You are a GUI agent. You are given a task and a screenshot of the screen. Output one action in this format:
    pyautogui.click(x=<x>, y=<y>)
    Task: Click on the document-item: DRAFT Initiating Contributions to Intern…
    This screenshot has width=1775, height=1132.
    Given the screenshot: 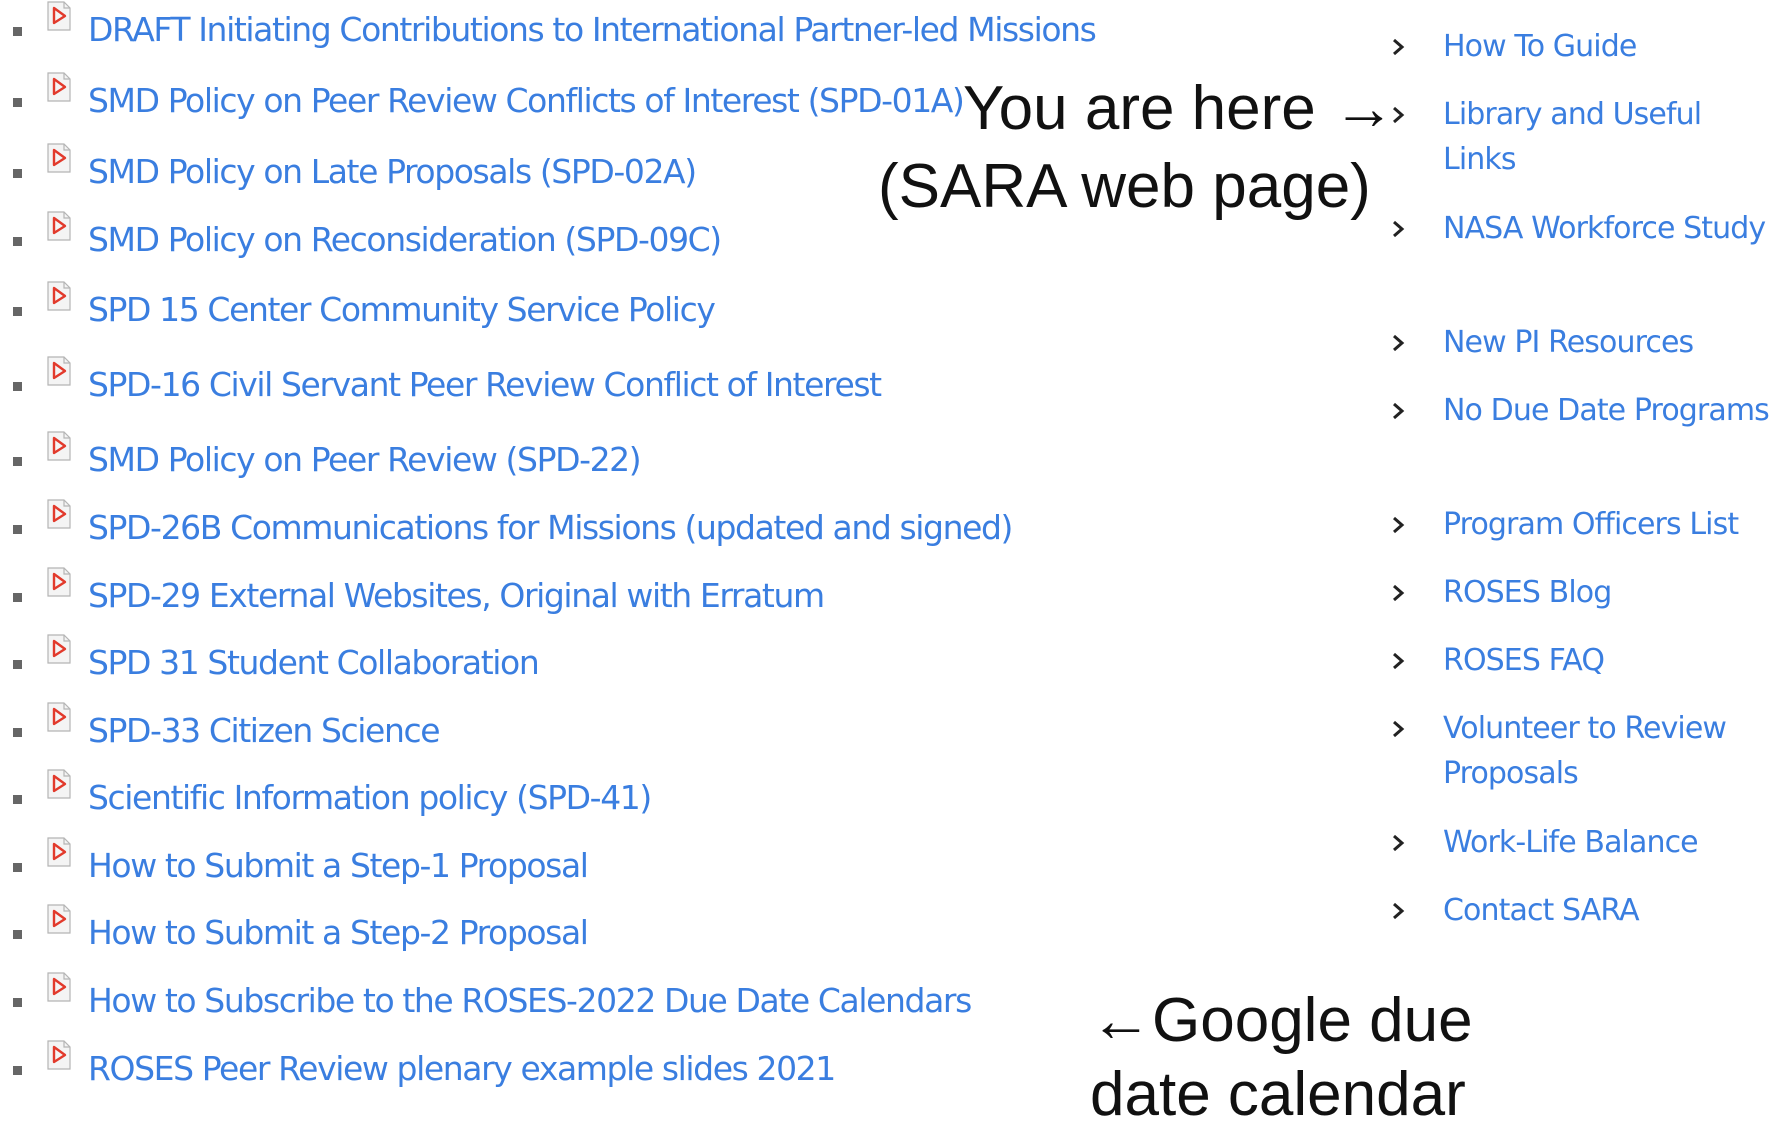 What is the action you would take?
    pyautogui.click(x=630, y=28)
    